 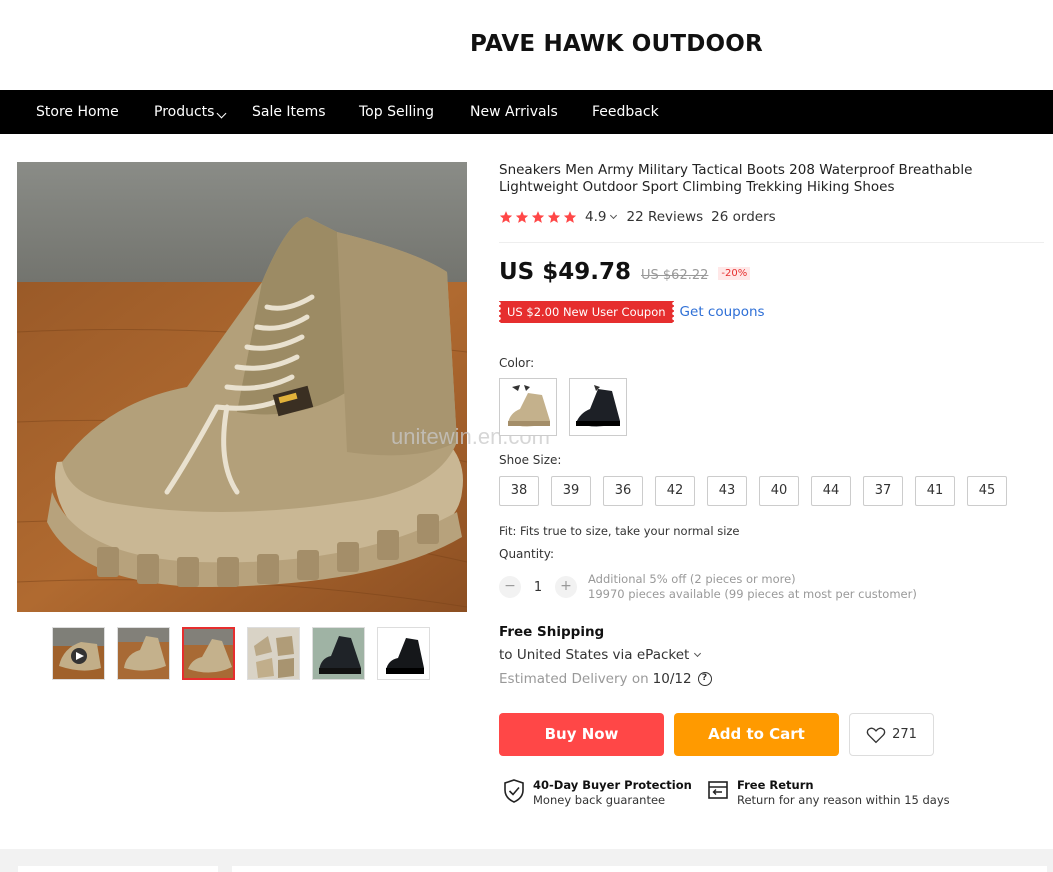 What do you see at coordinates (599, 800) in the screenshot?
I see `buyer-protection-subtitle: Money back guarantee` at bounding box center [599, 800].